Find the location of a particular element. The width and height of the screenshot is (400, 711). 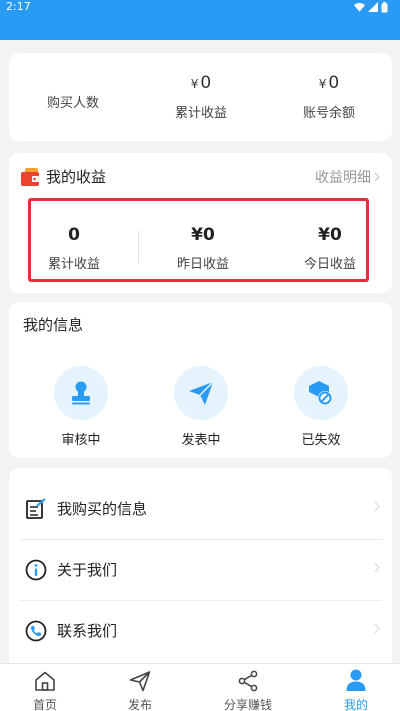

info-icon is located at coordinates (36, 569).